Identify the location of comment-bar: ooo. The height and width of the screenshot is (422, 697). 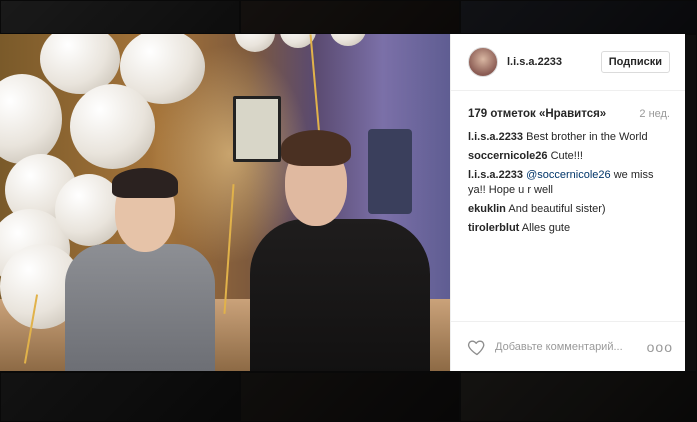
(568, 346).